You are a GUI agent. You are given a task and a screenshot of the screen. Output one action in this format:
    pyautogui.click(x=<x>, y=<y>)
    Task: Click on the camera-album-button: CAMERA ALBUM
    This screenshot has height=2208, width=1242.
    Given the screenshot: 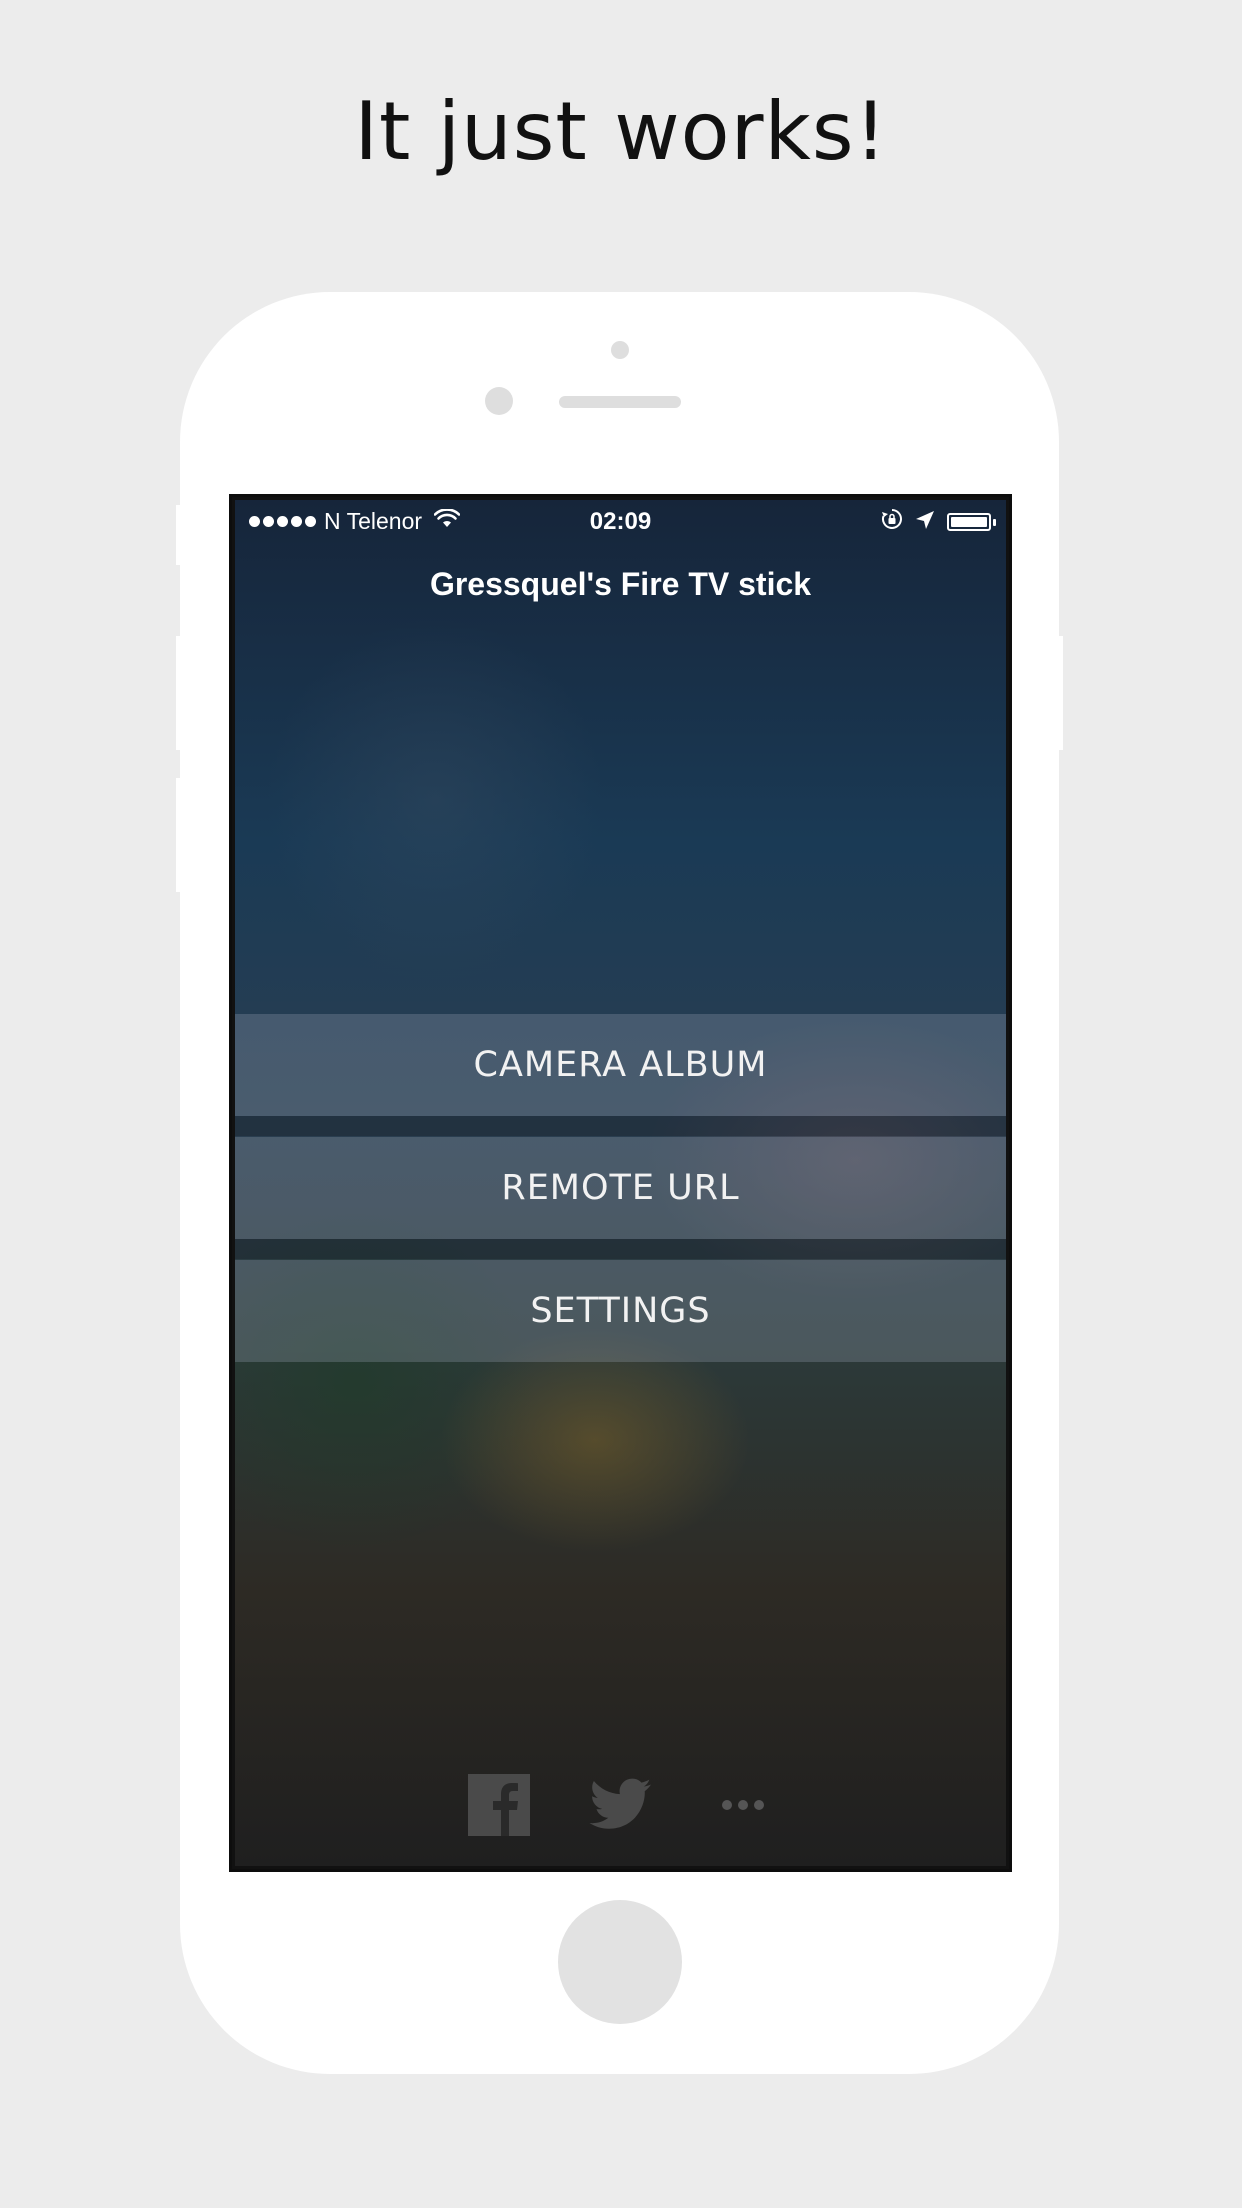 What is the action you would take?
    pyautogui.click(x=620, y=1065)
    